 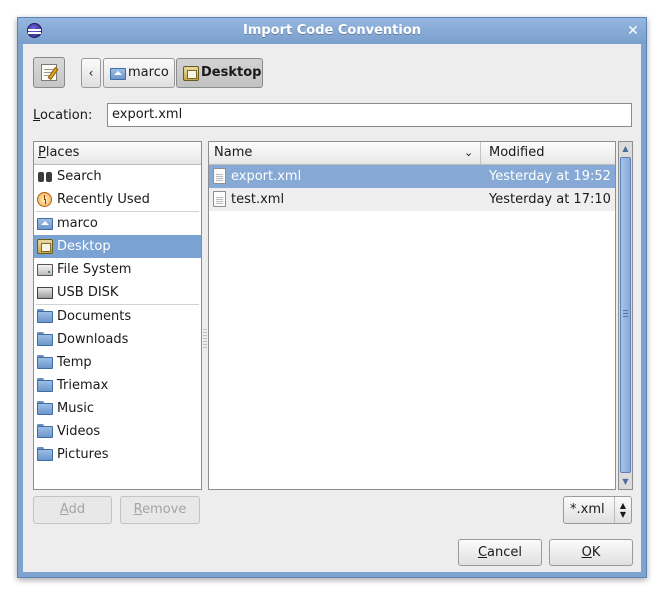 What do you see at coordinates (160, 510) in the screenshot?
I see `remove-bookmark-button: Remove` at bounding box center [160, 510].